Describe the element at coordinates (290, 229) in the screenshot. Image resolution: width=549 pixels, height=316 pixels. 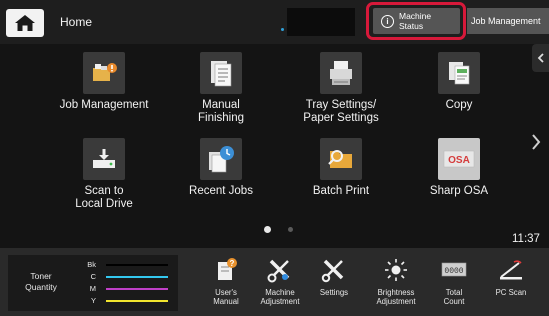
I see `page-dot` at that location.